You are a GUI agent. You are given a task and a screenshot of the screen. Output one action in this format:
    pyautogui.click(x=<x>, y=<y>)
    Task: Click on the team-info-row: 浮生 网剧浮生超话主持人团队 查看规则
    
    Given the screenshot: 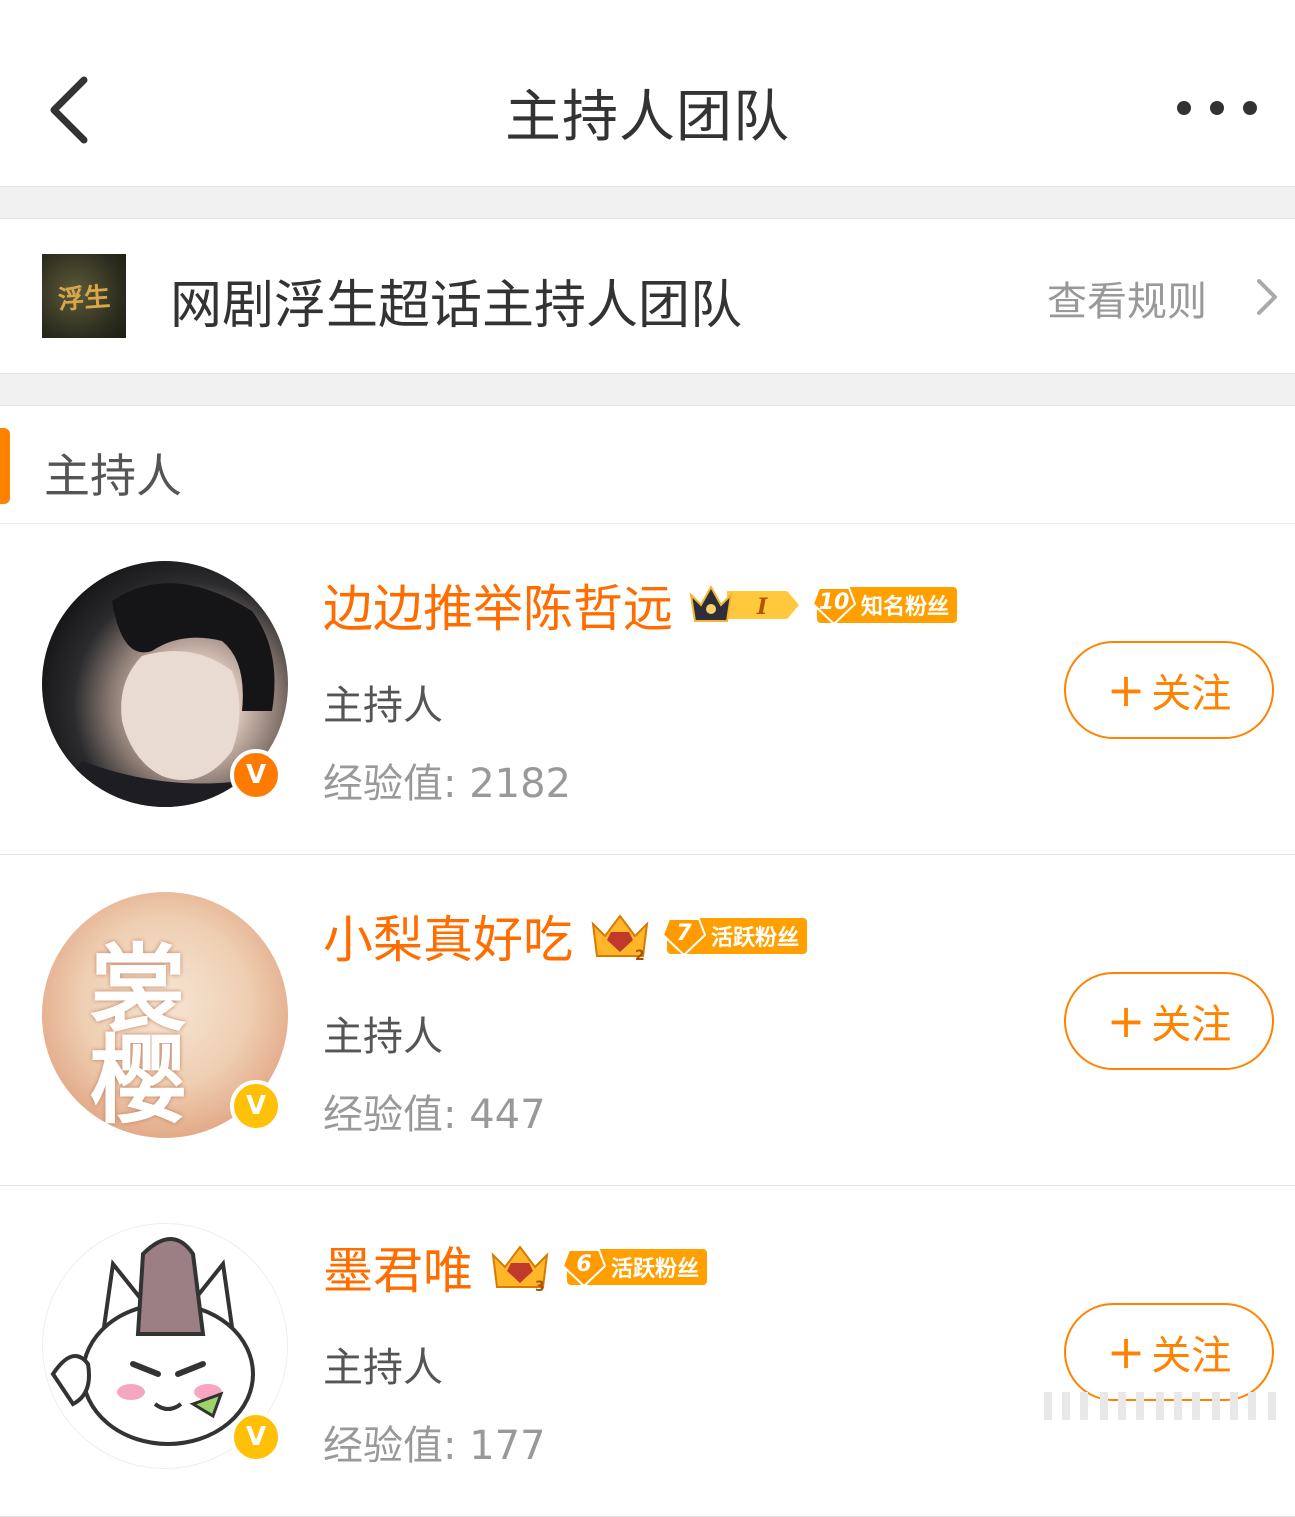 What is the action you would take?
    pyautogui.click(x=647, y=296)
    